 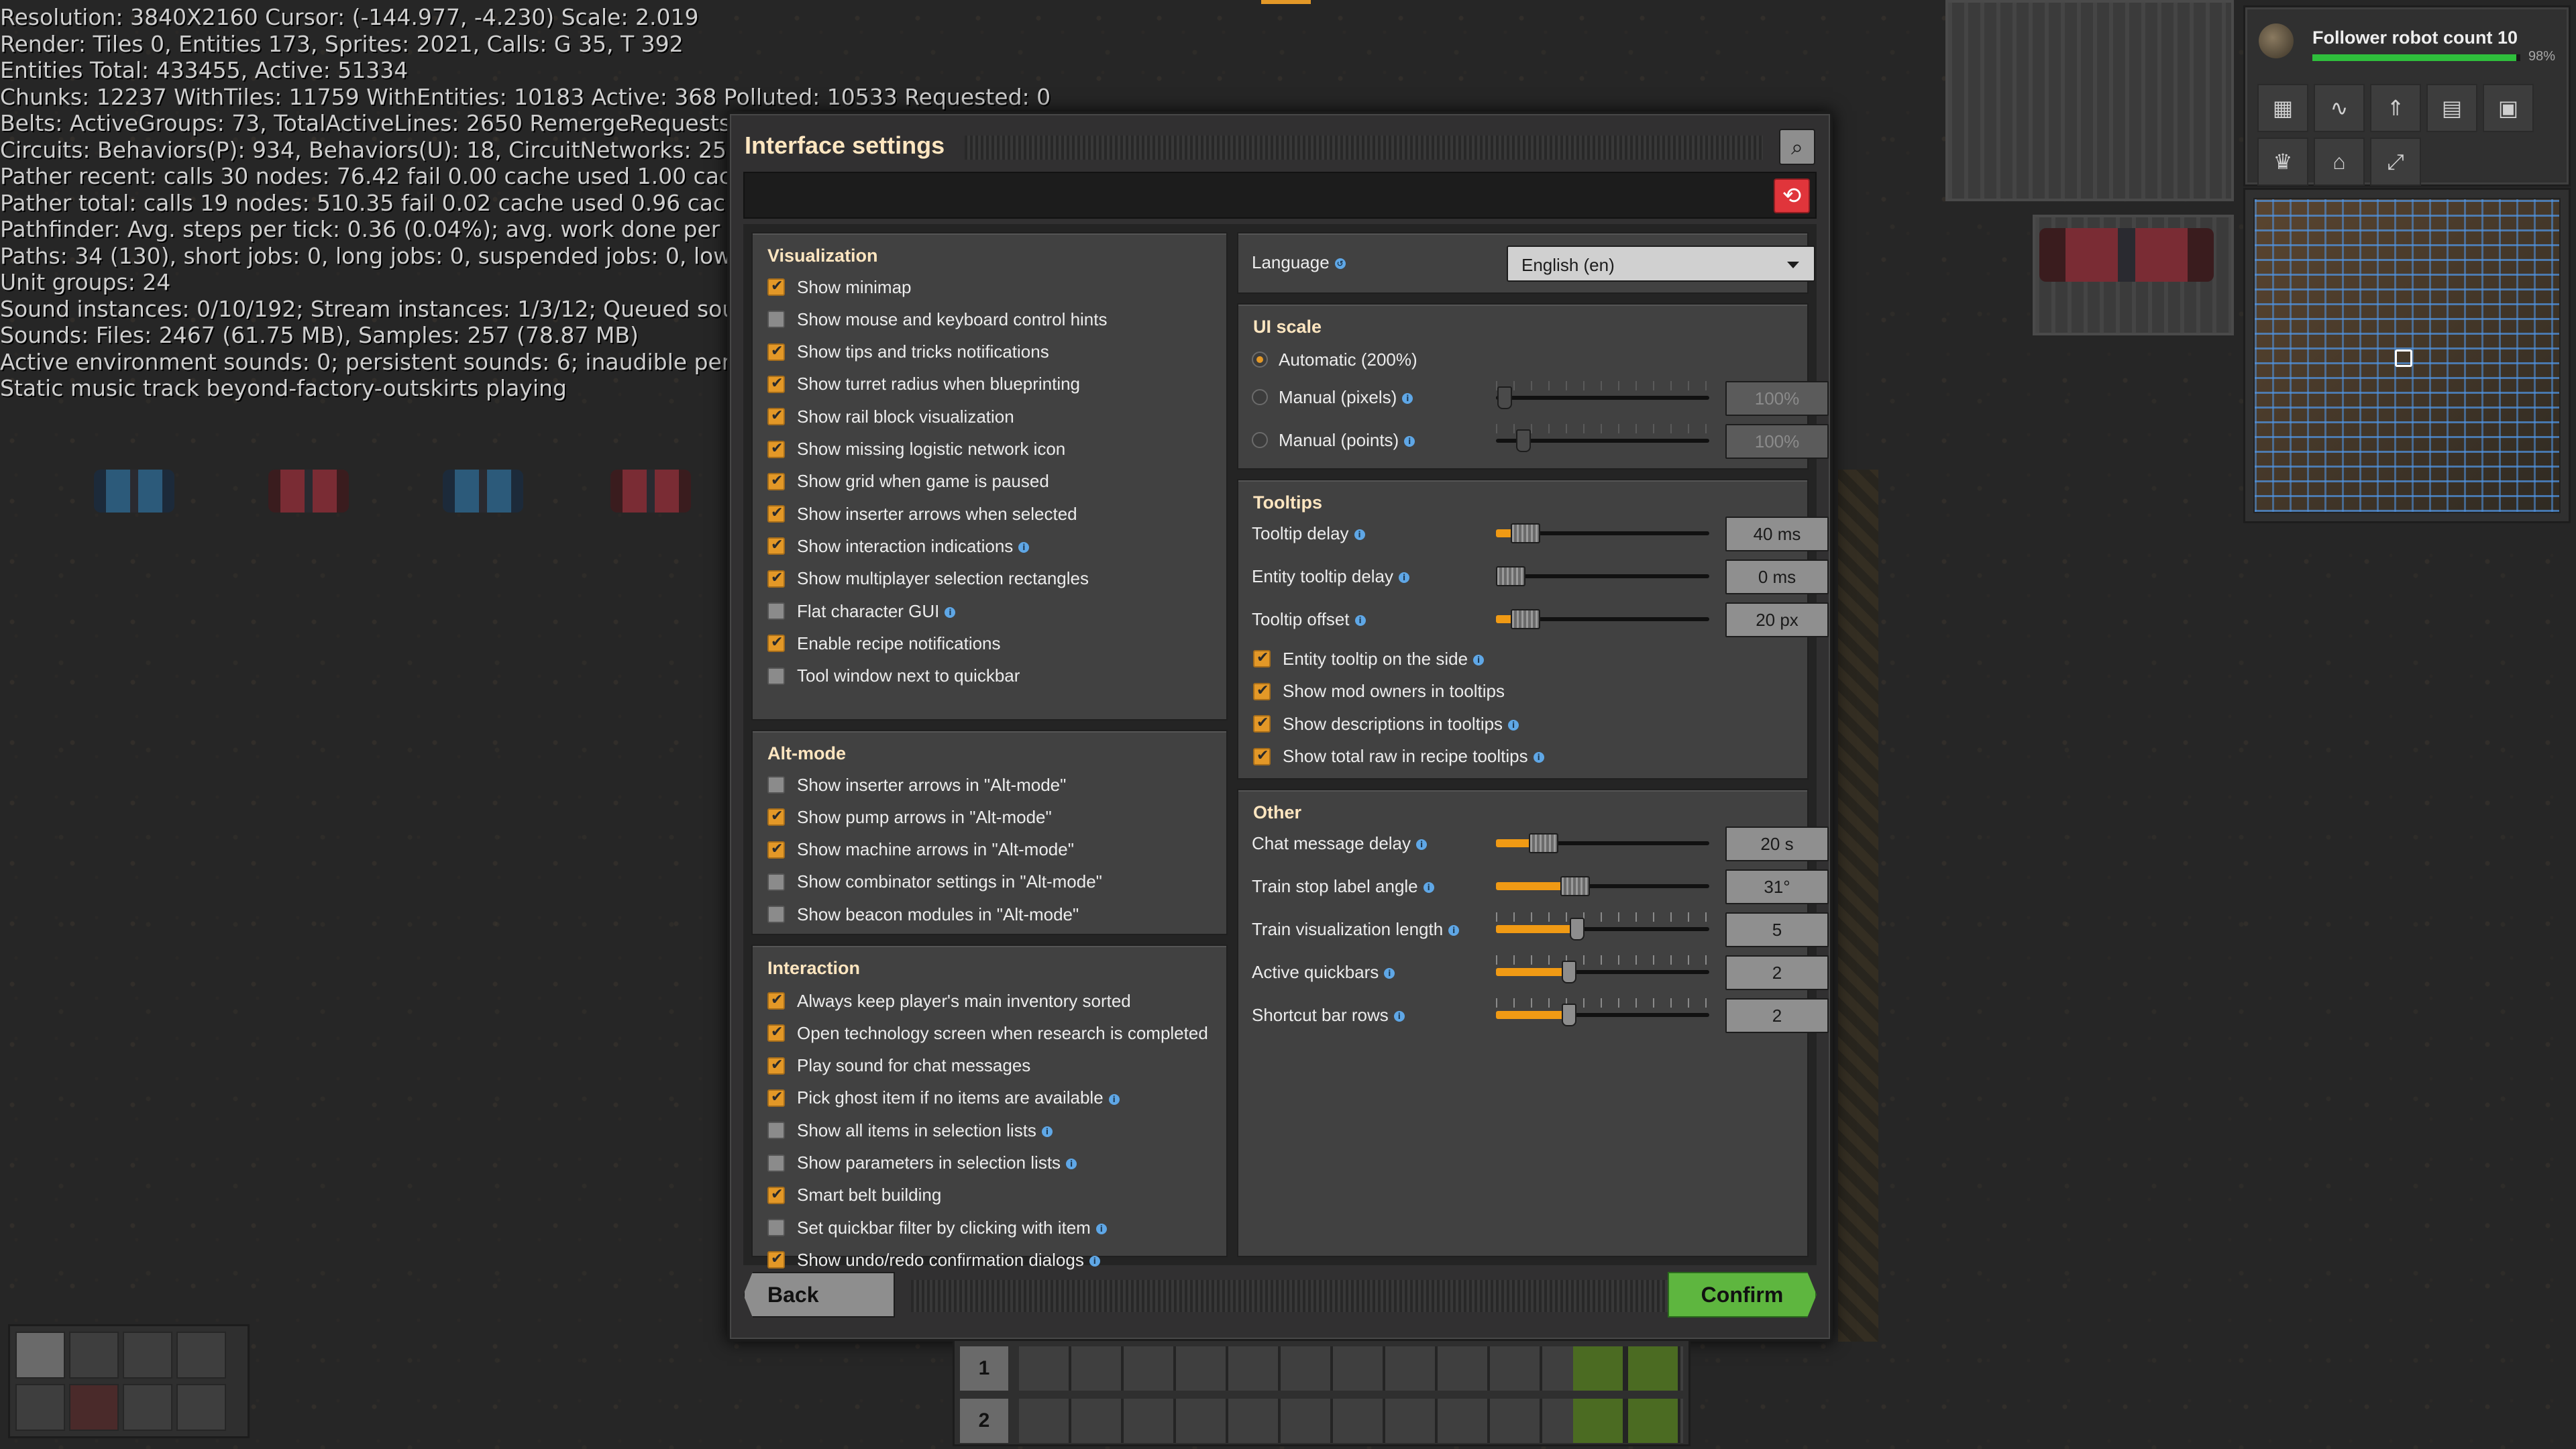 What do you see at coordinates (40, 1355) in the screenshot?
I see `character-slot` at bounding box center [40, 1355].